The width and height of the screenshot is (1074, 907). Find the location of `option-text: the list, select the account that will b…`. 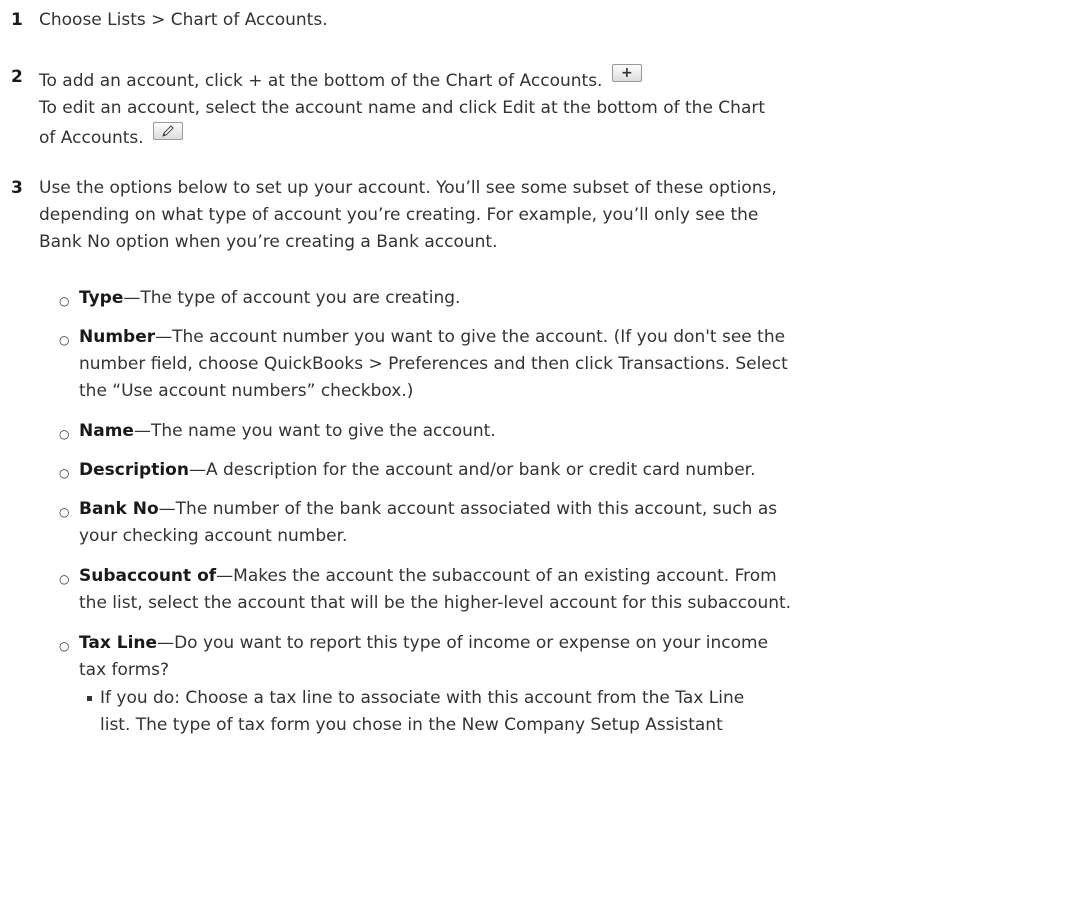

option-text: the list, select the account that will b… is located at coordinates (435, 603).